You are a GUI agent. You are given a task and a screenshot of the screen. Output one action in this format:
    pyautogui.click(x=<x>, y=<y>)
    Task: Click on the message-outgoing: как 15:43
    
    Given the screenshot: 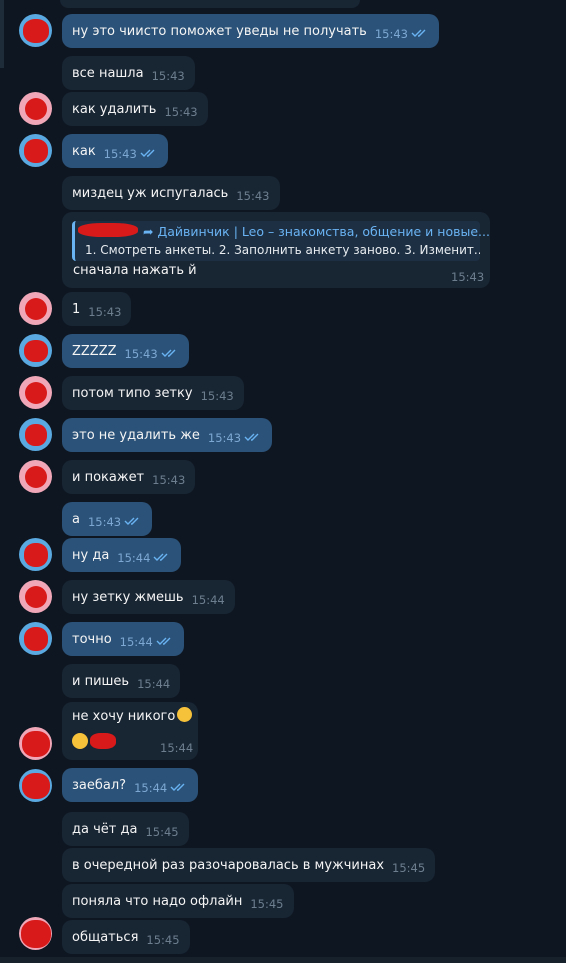 What is the action you would take?
    pyautogui.click(x=115, y=151)
    